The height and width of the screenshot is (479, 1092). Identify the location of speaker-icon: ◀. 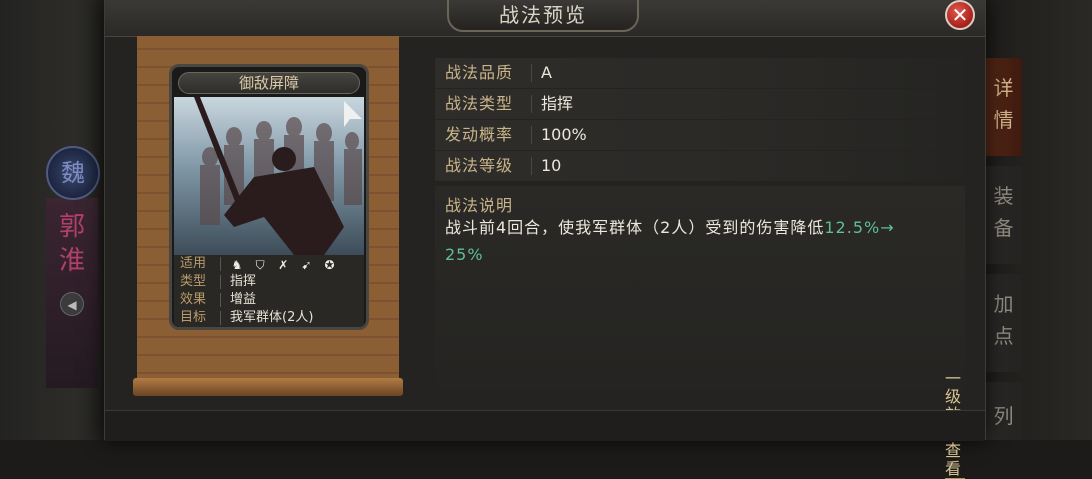
(72, 304).